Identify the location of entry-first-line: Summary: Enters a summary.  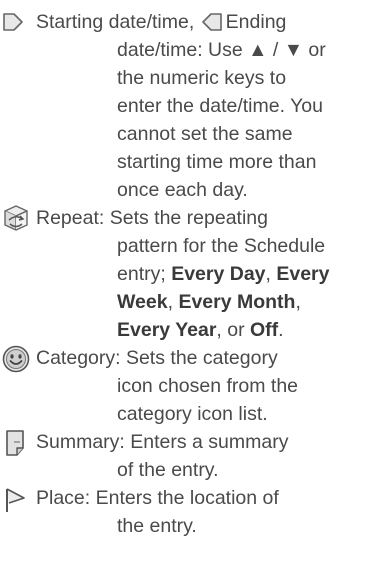
(187, 442).